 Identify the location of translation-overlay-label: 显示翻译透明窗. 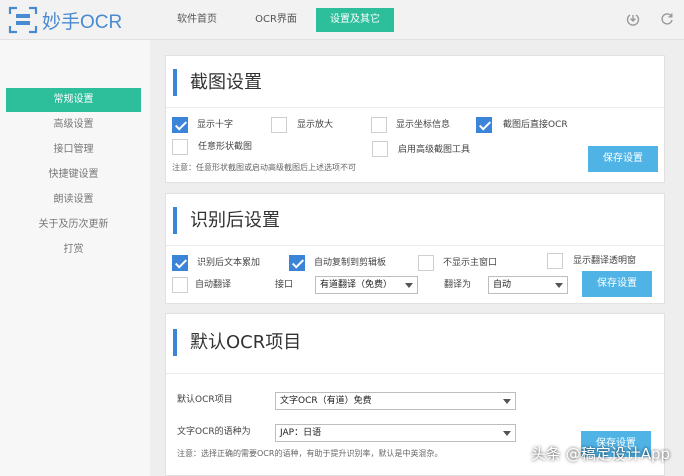
(605, 261).